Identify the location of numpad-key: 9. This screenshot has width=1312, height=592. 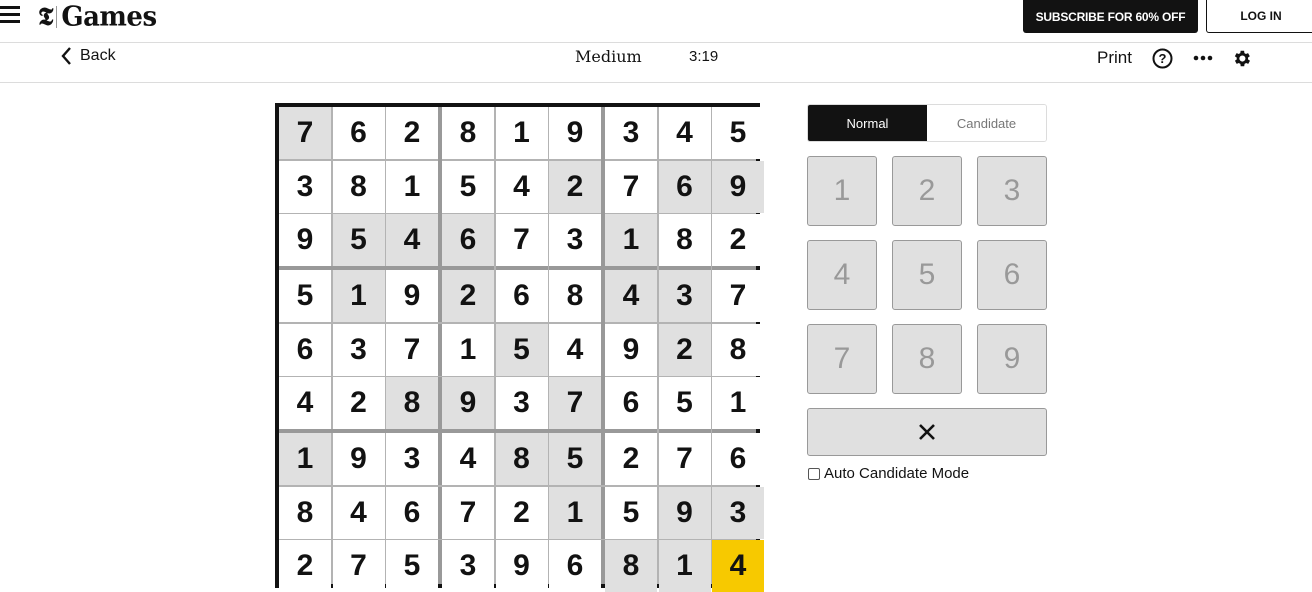
(1012, 359).